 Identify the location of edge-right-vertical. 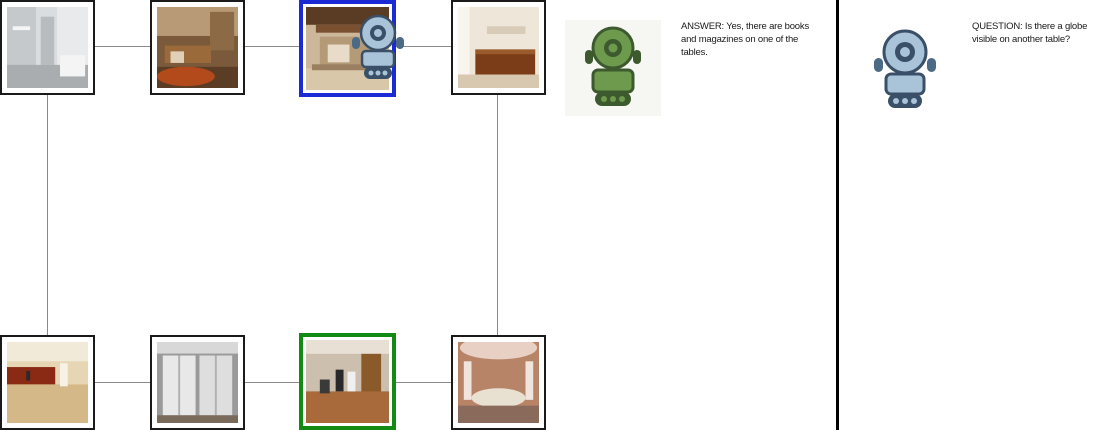
(497, 215).